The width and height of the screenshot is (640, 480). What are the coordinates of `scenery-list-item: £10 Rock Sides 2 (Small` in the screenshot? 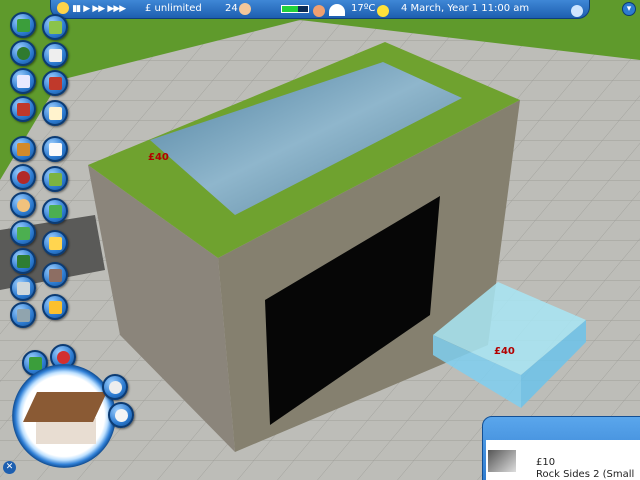 It's located at (563, 460).